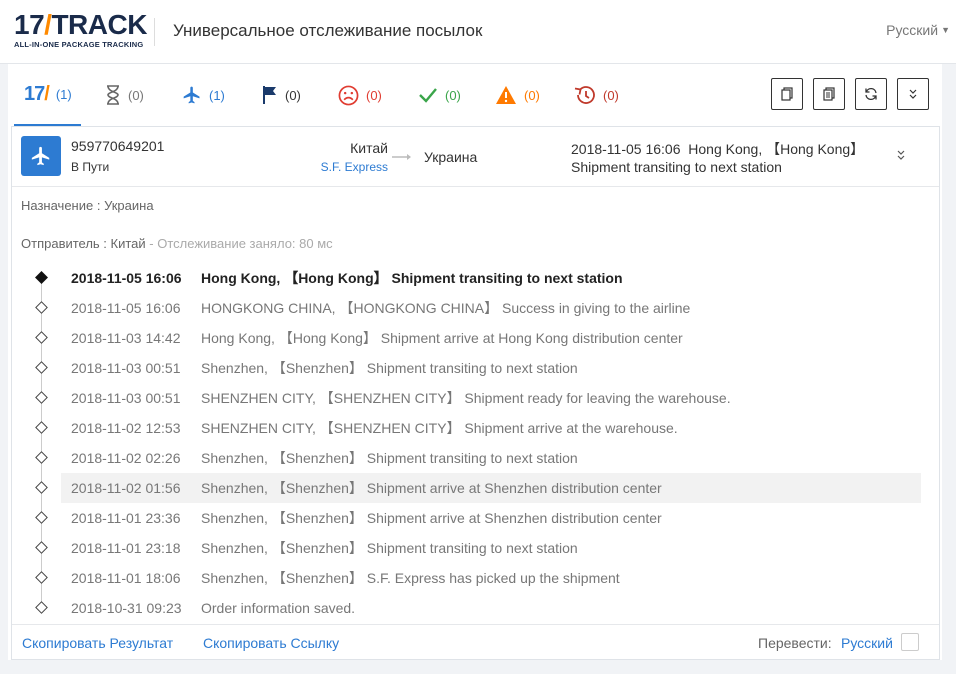  I want to click on event-time: 2018-11-01 18:06, so click(126, 578).